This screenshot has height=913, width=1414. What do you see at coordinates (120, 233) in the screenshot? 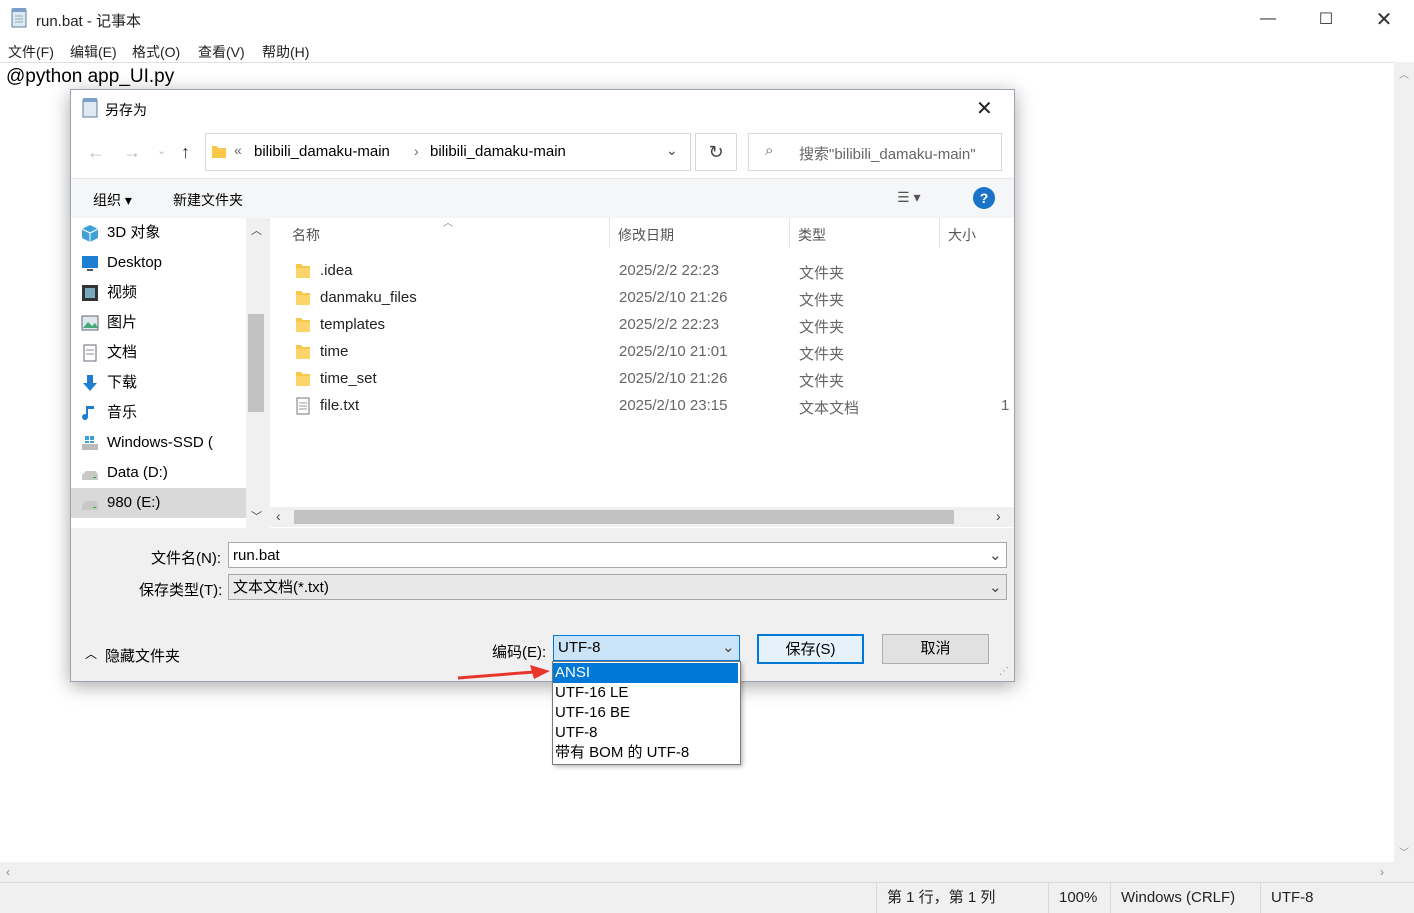
I see `nav-item-label: 3D 对象` at bounding box center [120, 233].